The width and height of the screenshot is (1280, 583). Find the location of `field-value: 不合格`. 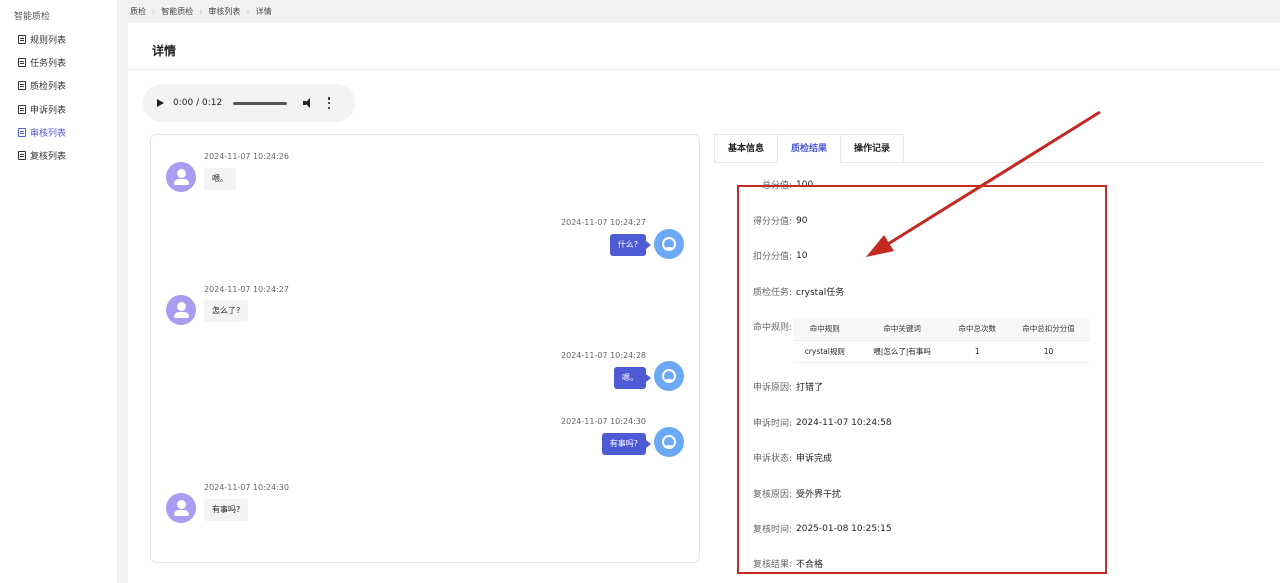

field-value: 不合格 is located at coordinates (810, 565).